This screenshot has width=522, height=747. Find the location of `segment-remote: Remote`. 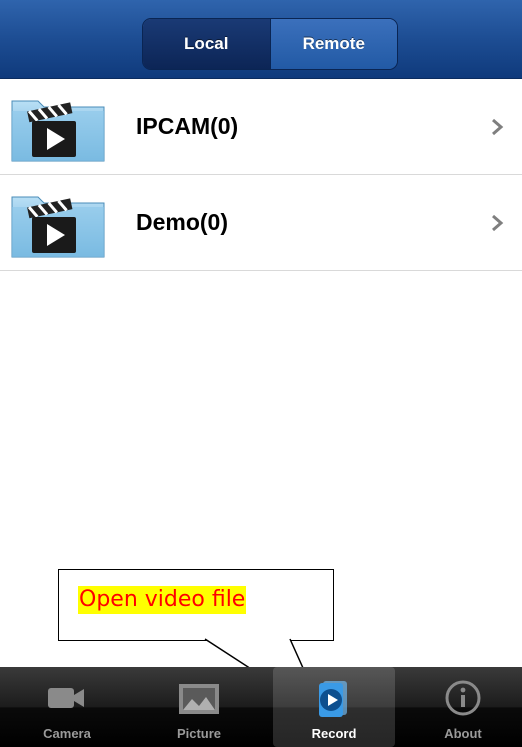

segment-remote: Remote is located at coordinates (333, 44).